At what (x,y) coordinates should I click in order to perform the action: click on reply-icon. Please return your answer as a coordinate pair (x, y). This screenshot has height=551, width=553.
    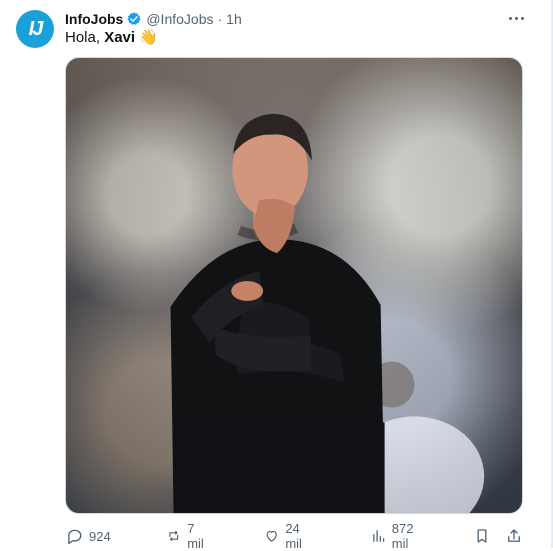
    Looking at the image, I should click on (75, 537).